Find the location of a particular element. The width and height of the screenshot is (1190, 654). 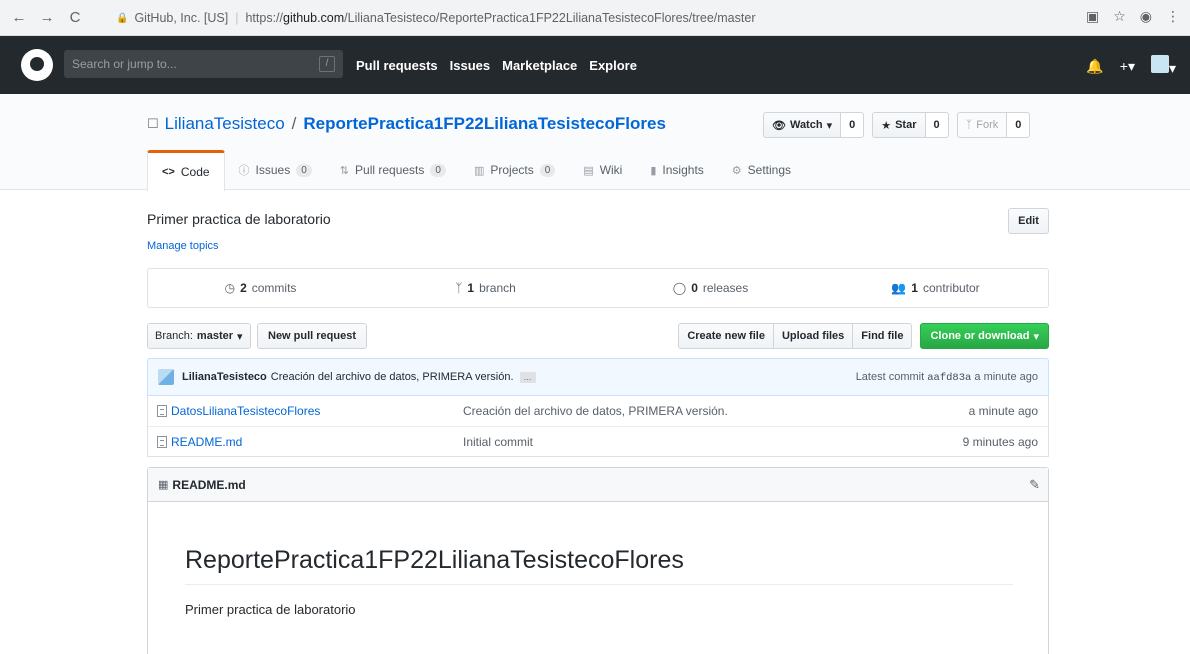

tab-code: <> Code is located at coordinates (186, 170).